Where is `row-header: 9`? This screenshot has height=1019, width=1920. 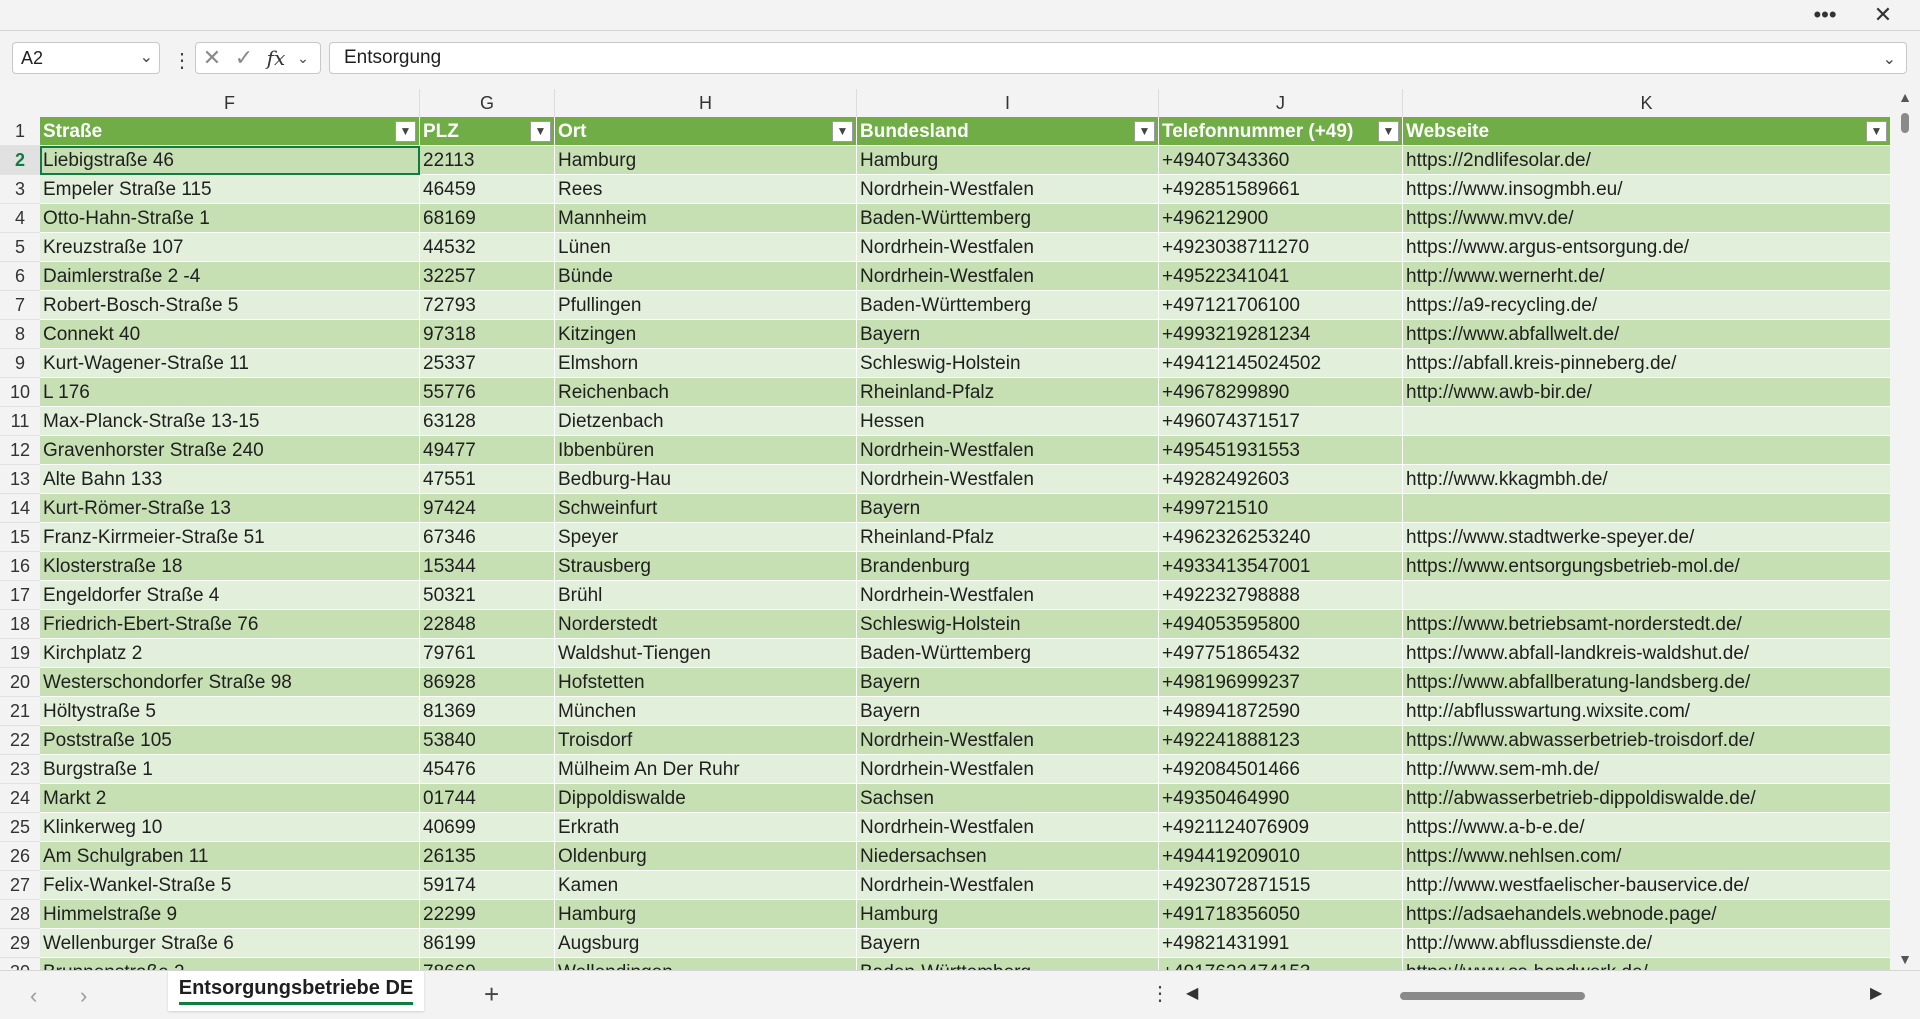 row-header: 9 is located at coordinates (20, 363).